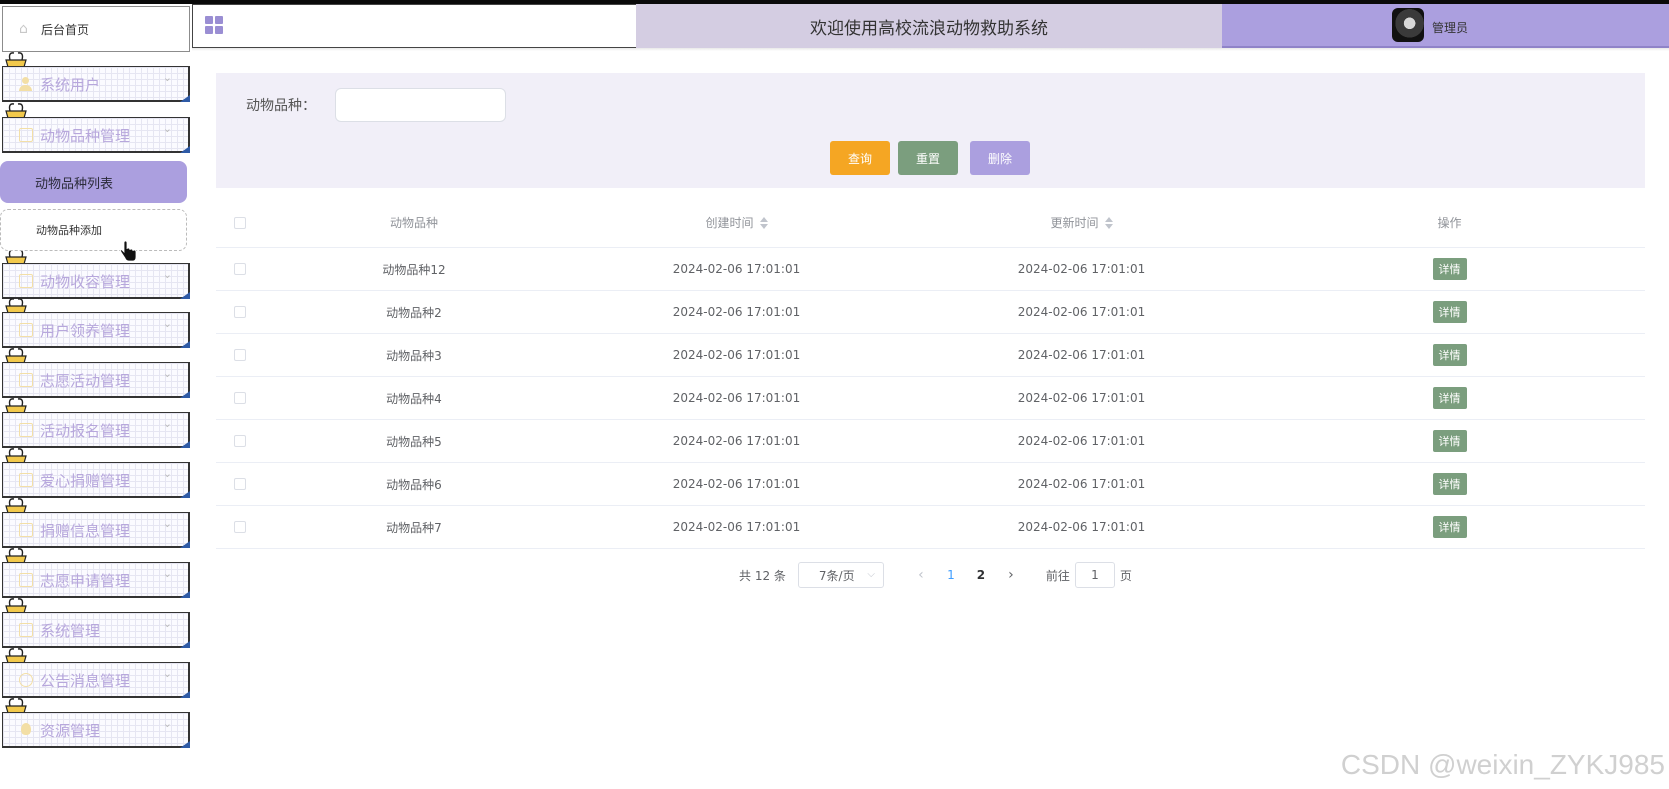 Image resolution: width=1669 pixels, height=789 pixels. Describe the element at coordinates (414, 527) in the screenshot. I see `cell-breed: 动物品种7` at that location.